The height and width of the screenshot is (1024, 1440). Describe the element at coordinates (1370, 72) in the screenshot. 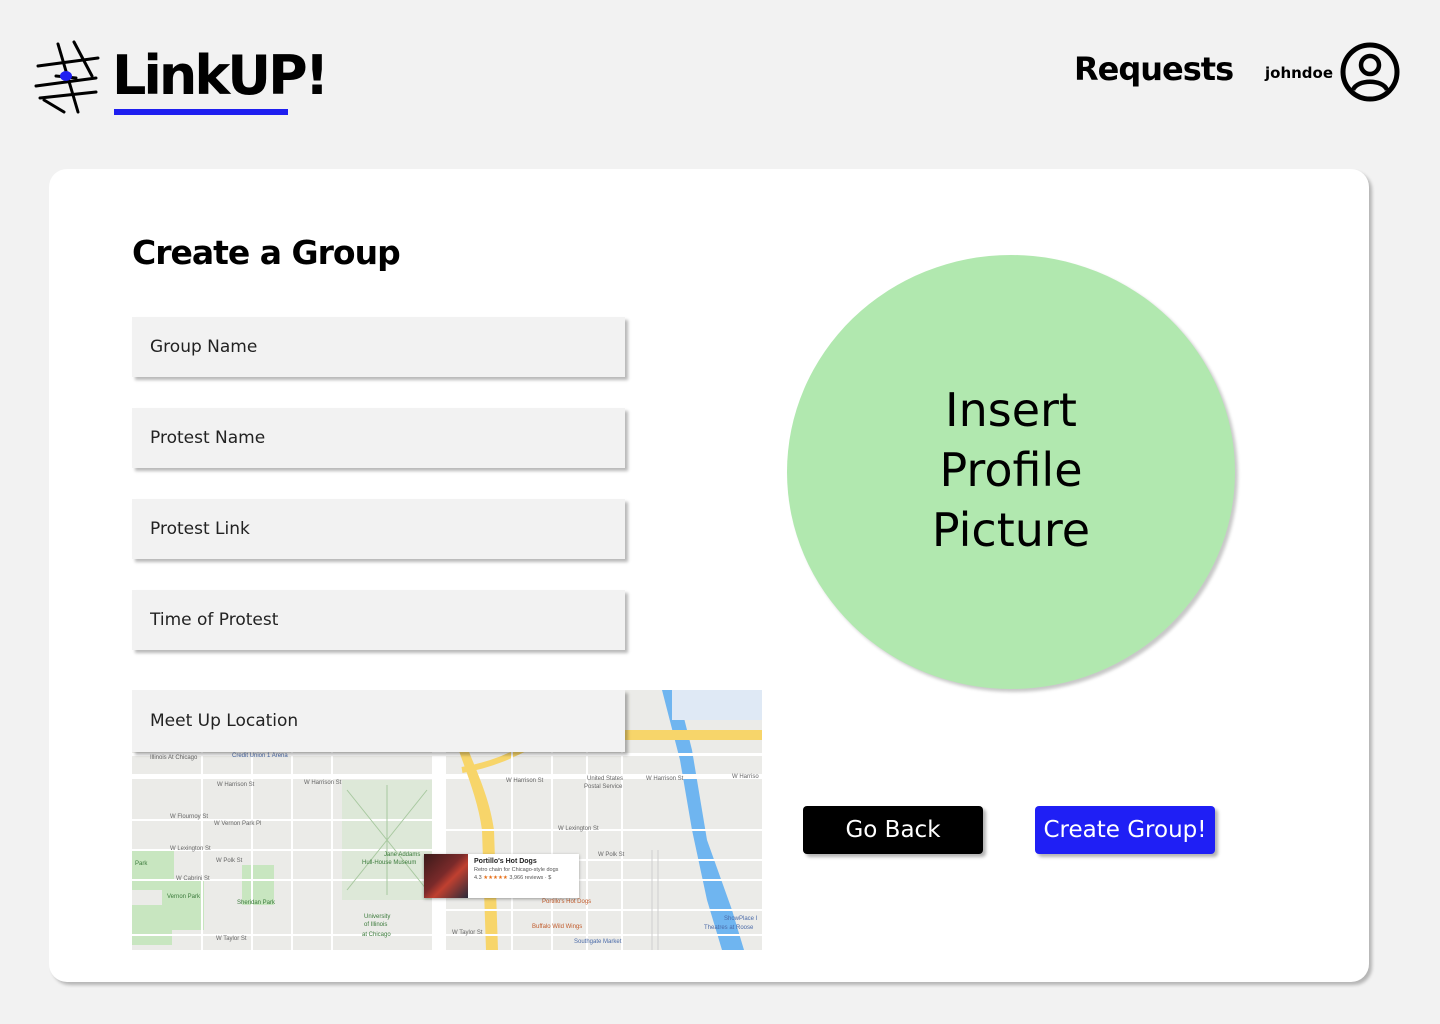

I see `user-avatar-icon` at that location.